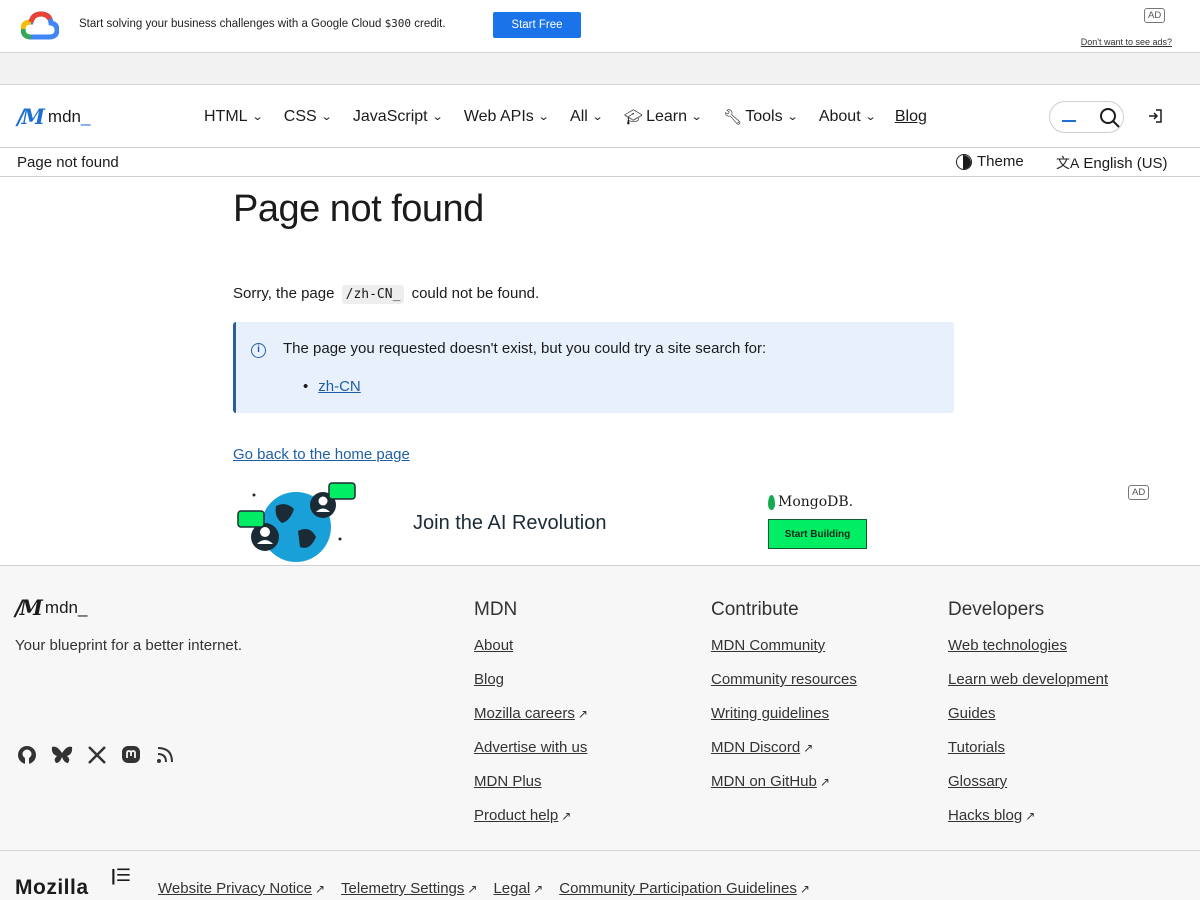  I want to click on footer-link-community: MDN Community, so click(784, 653).